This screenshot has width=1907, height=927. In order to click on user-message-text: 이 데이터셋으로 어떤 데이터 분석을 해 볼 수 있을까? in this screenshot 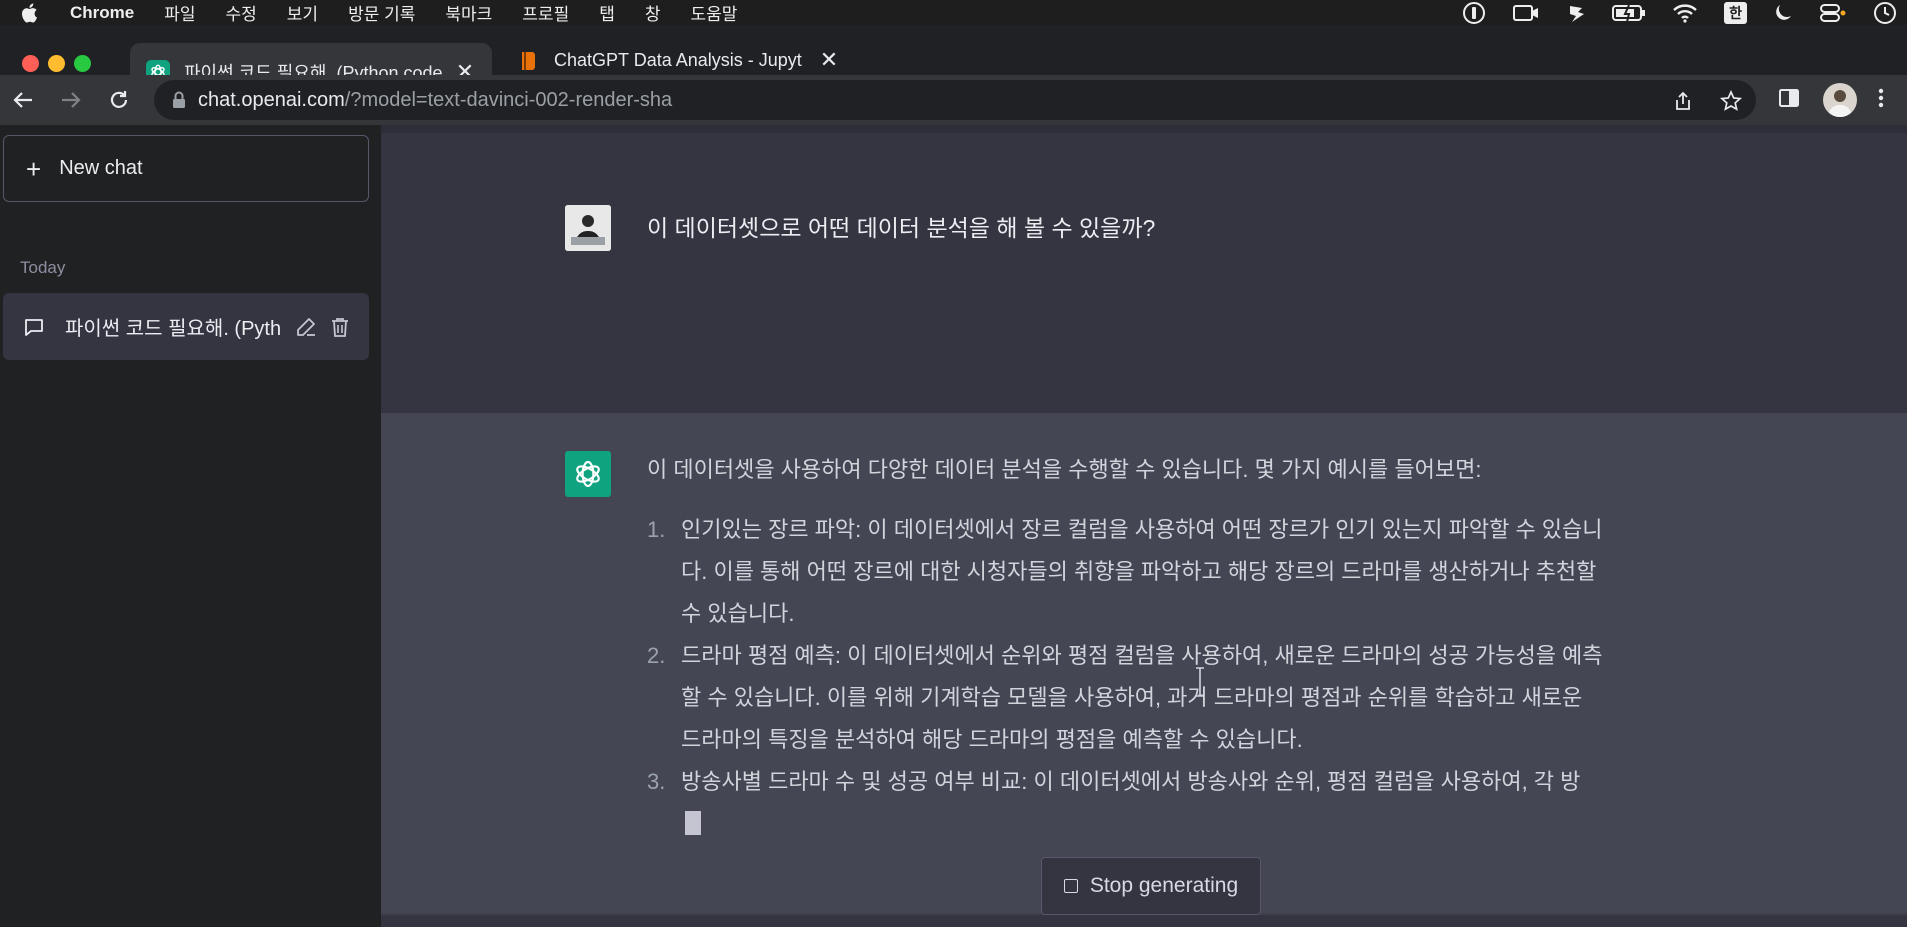, I will do `click(901, 228)`.